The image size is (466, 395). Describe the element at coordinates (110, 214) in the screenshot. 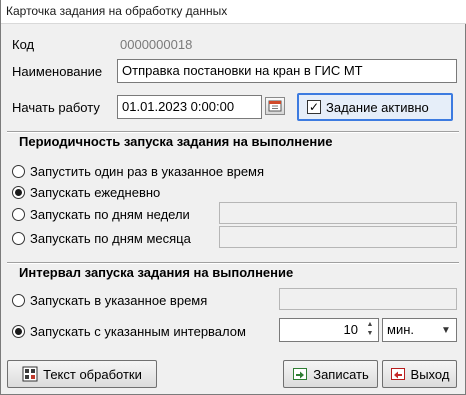

I see `radio-weekdays-label: Запускать по дням недели` at that location.